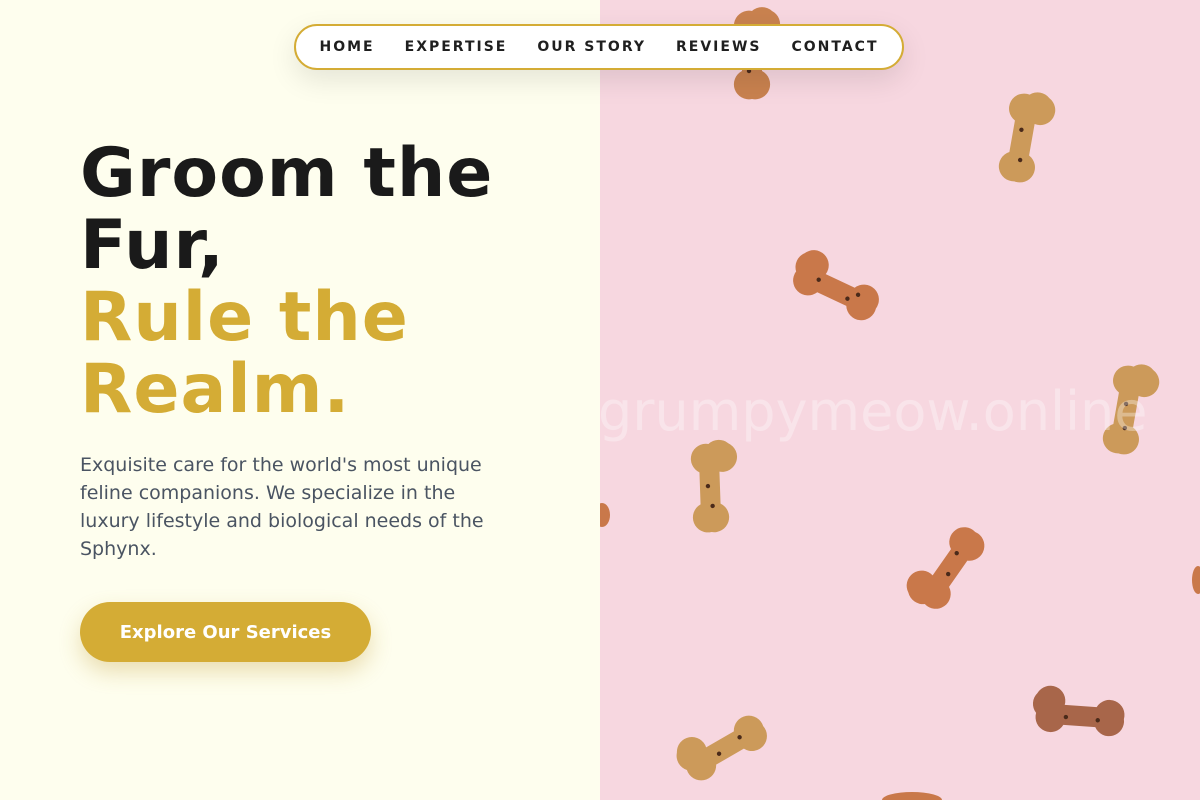  What do you see at coordinates (287, 173) in the screenshot?
I see `hero-title-line: Groom the` at bounding box center [287, 173].